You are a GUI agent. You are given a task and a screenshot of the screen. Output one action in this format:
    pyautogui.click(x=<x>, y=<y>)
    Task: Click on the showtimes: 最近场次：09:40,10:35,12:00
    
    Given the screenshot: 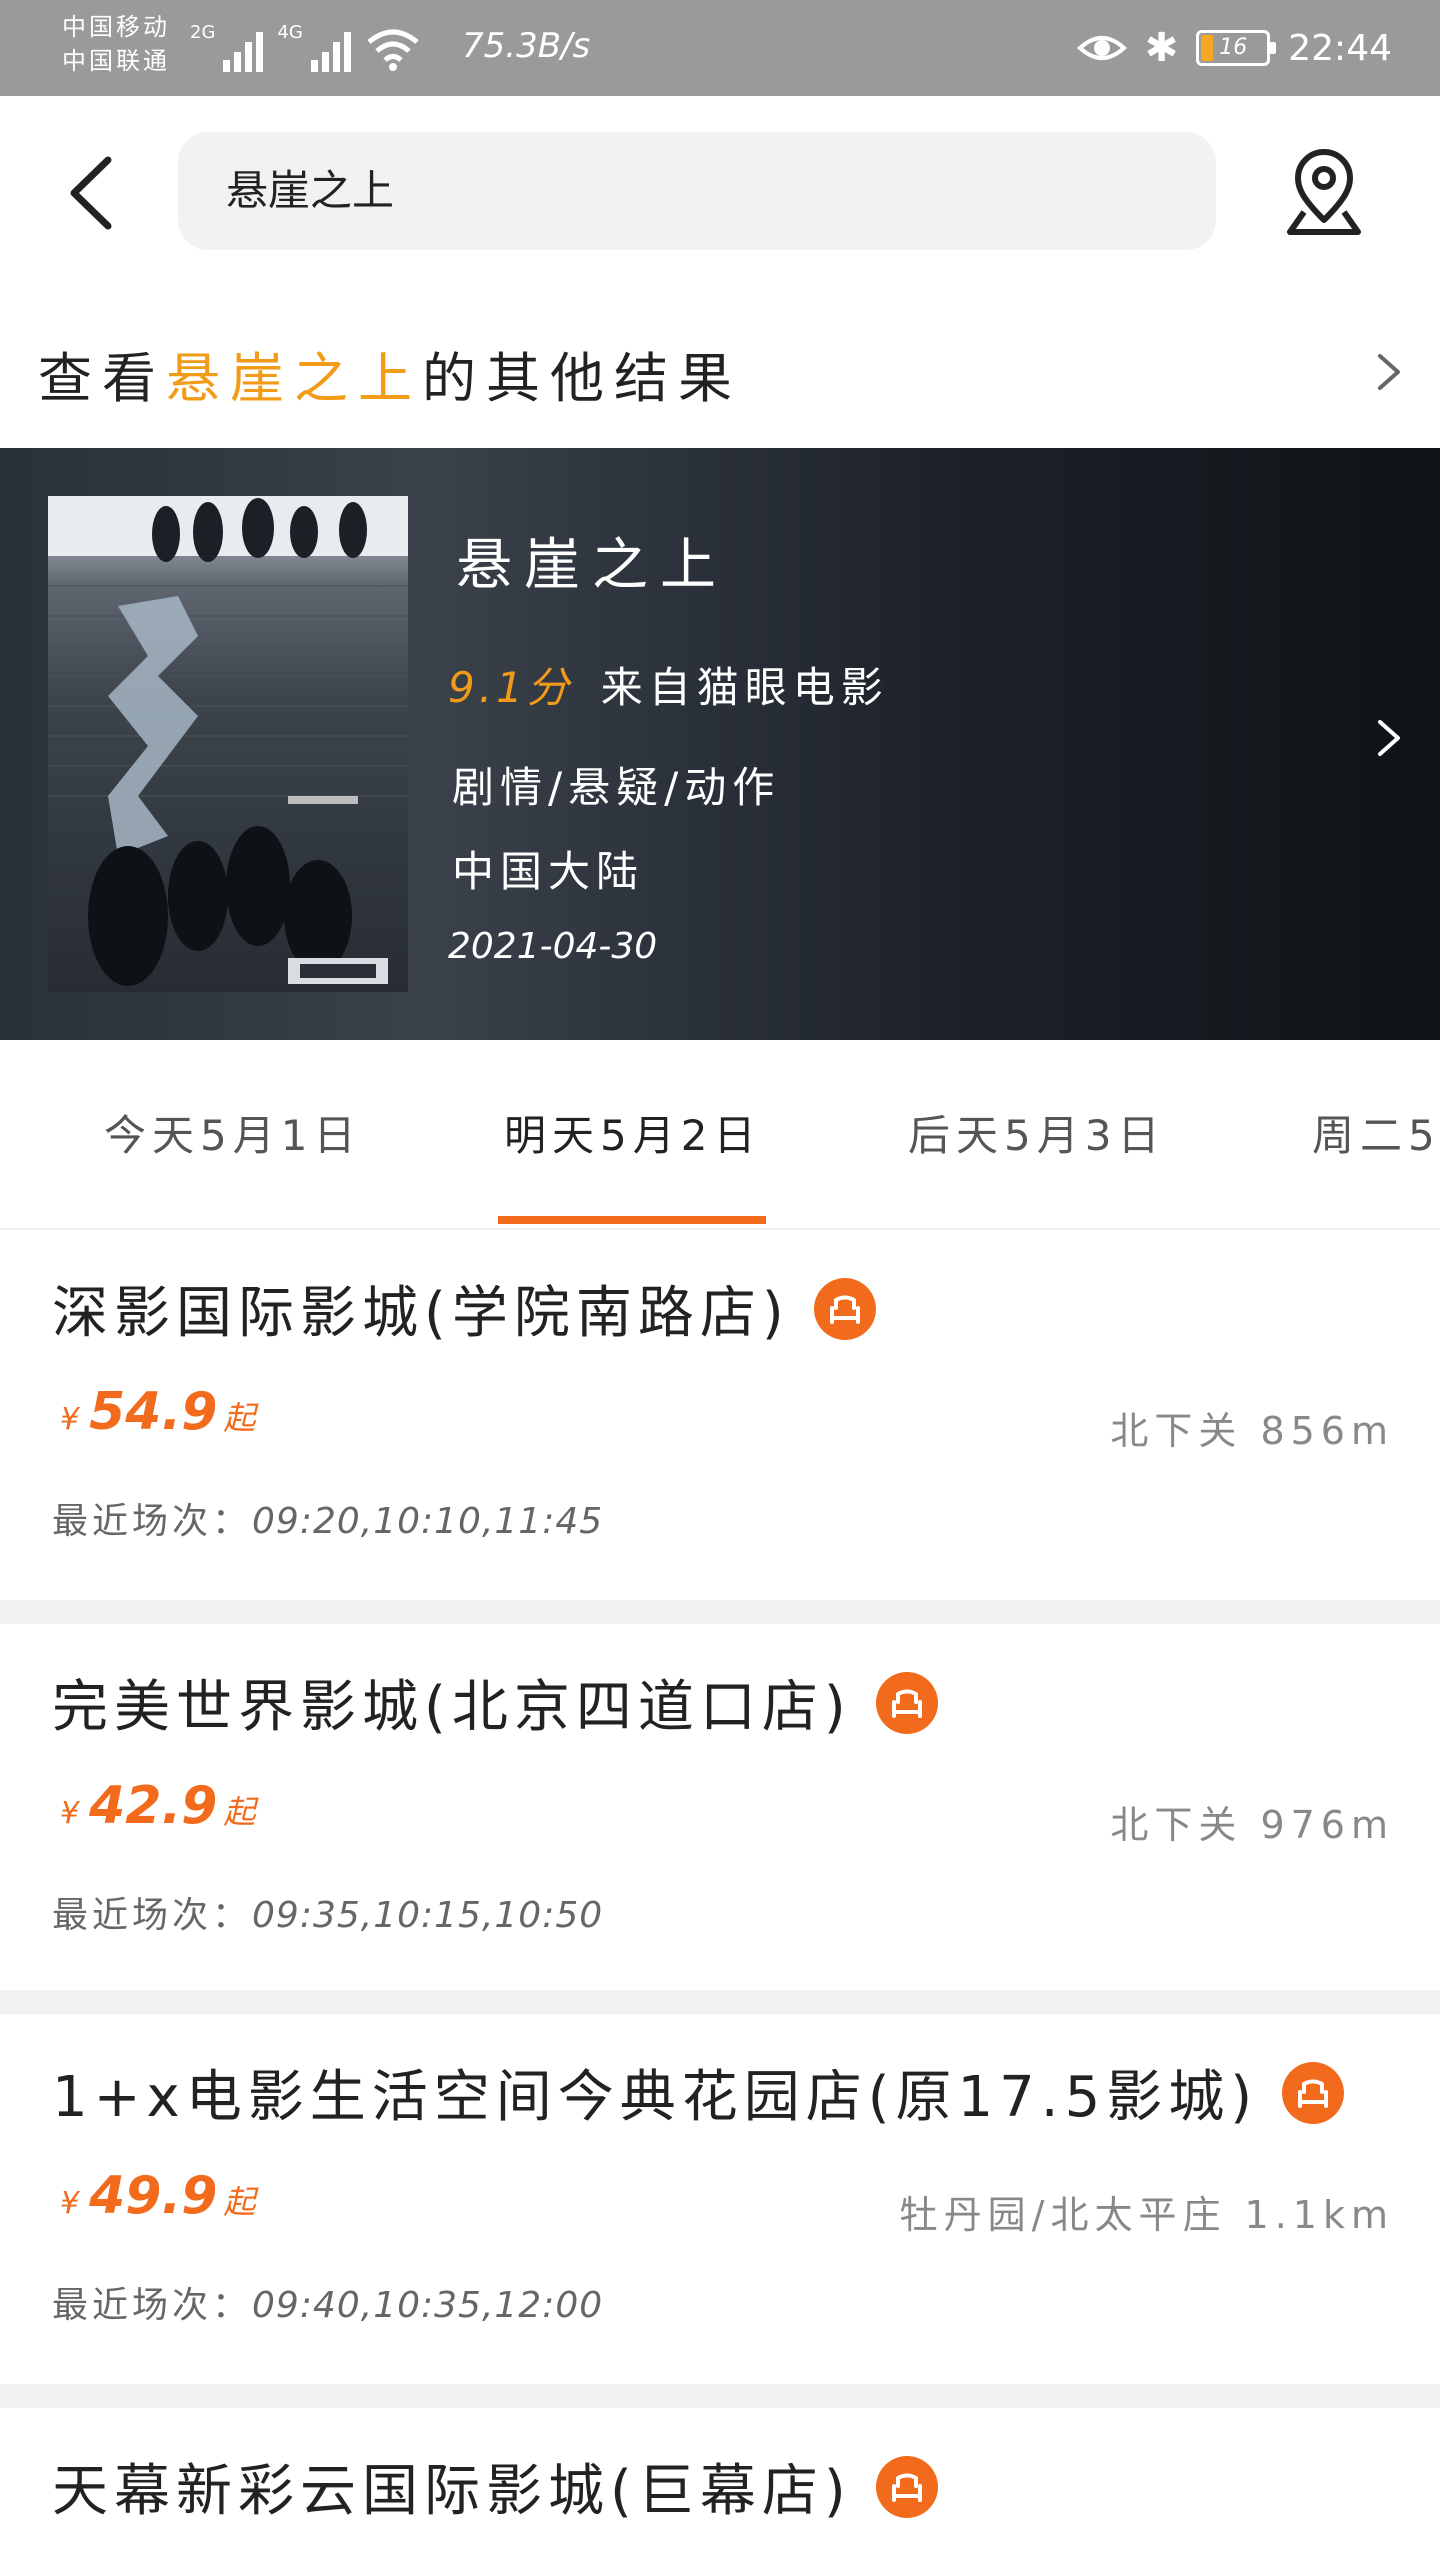 What is the action you would take?
    pyautogui.click(x=327, y=2302)
    